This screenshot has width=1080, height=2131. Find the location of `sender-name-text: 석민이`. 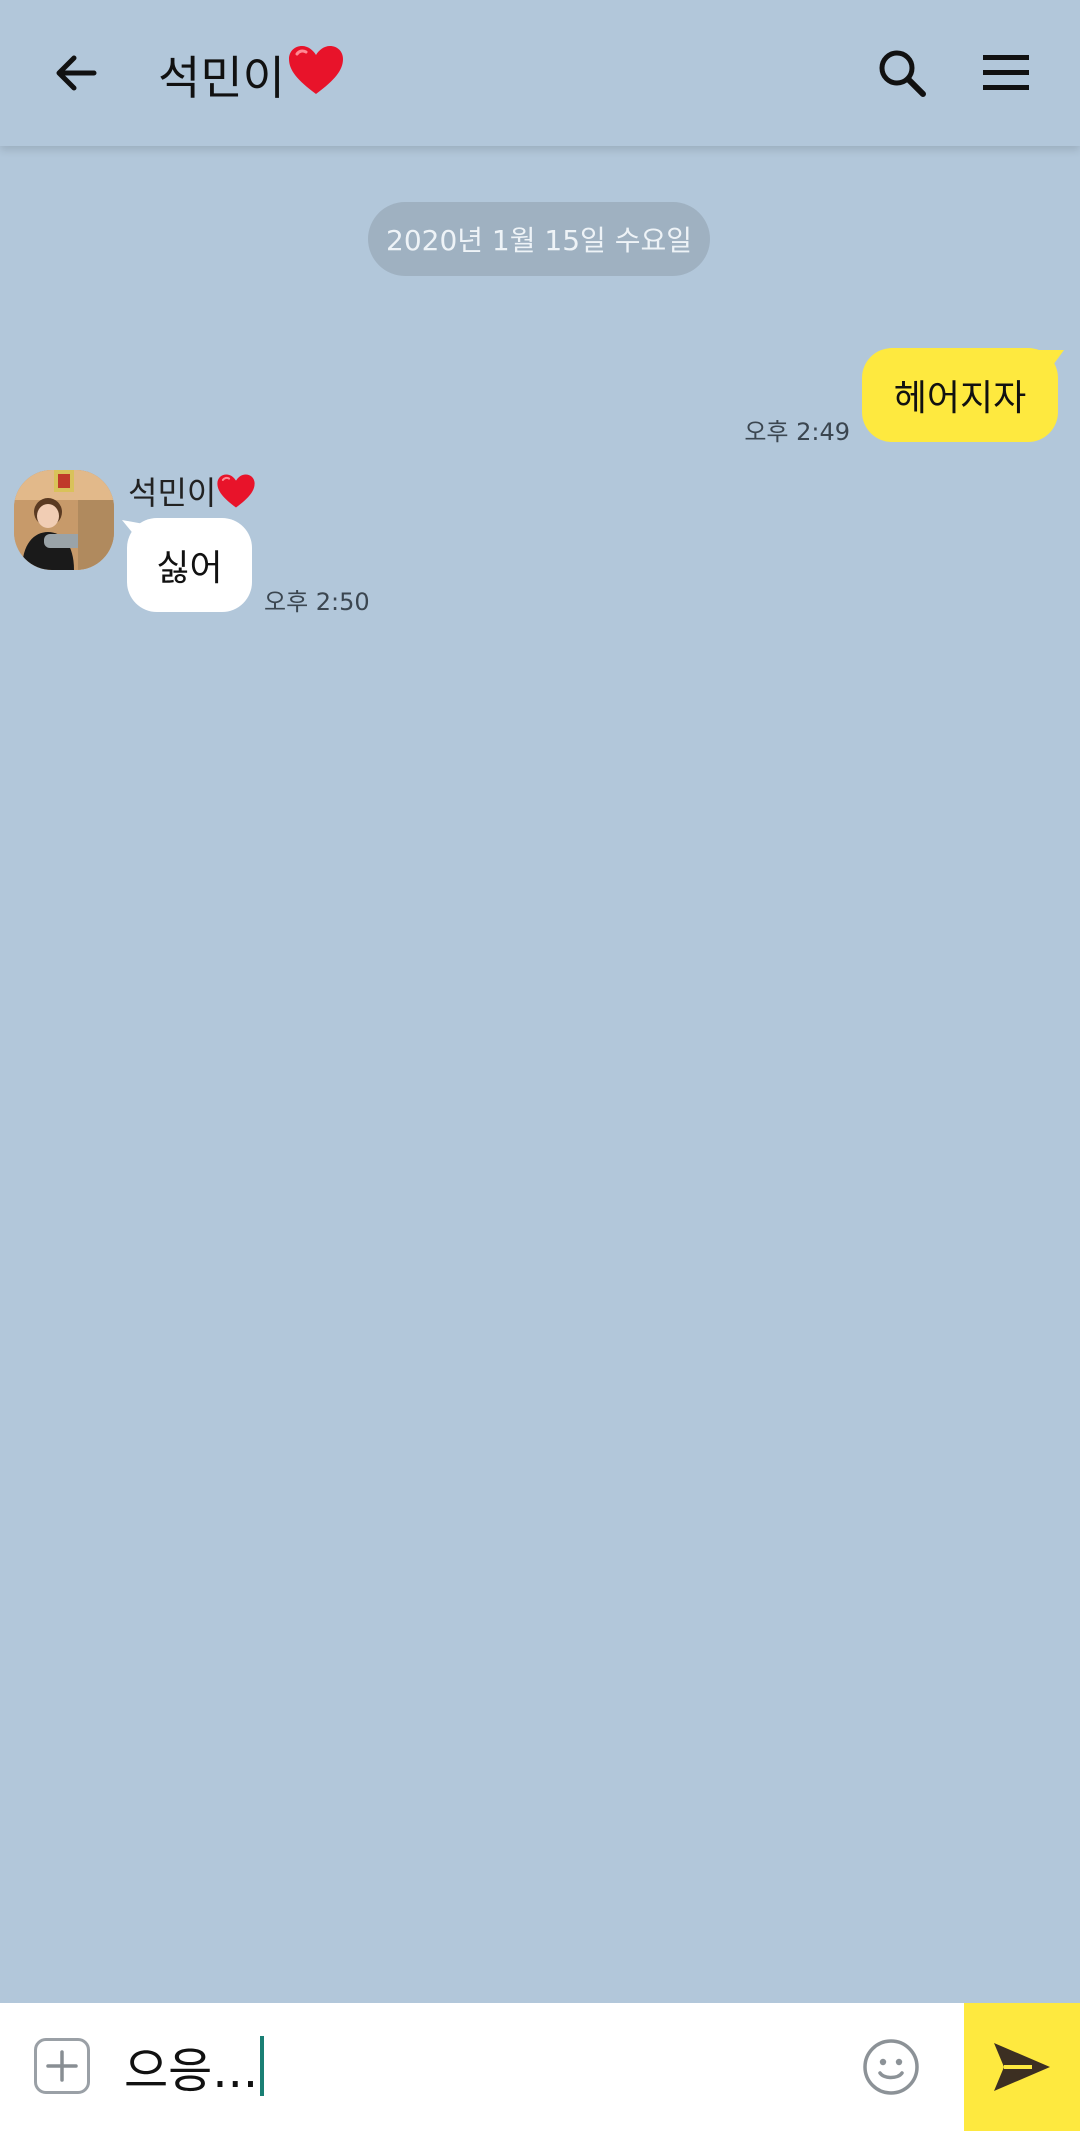

sender-name-text: 석민이 is located at coordinates (172, 493).